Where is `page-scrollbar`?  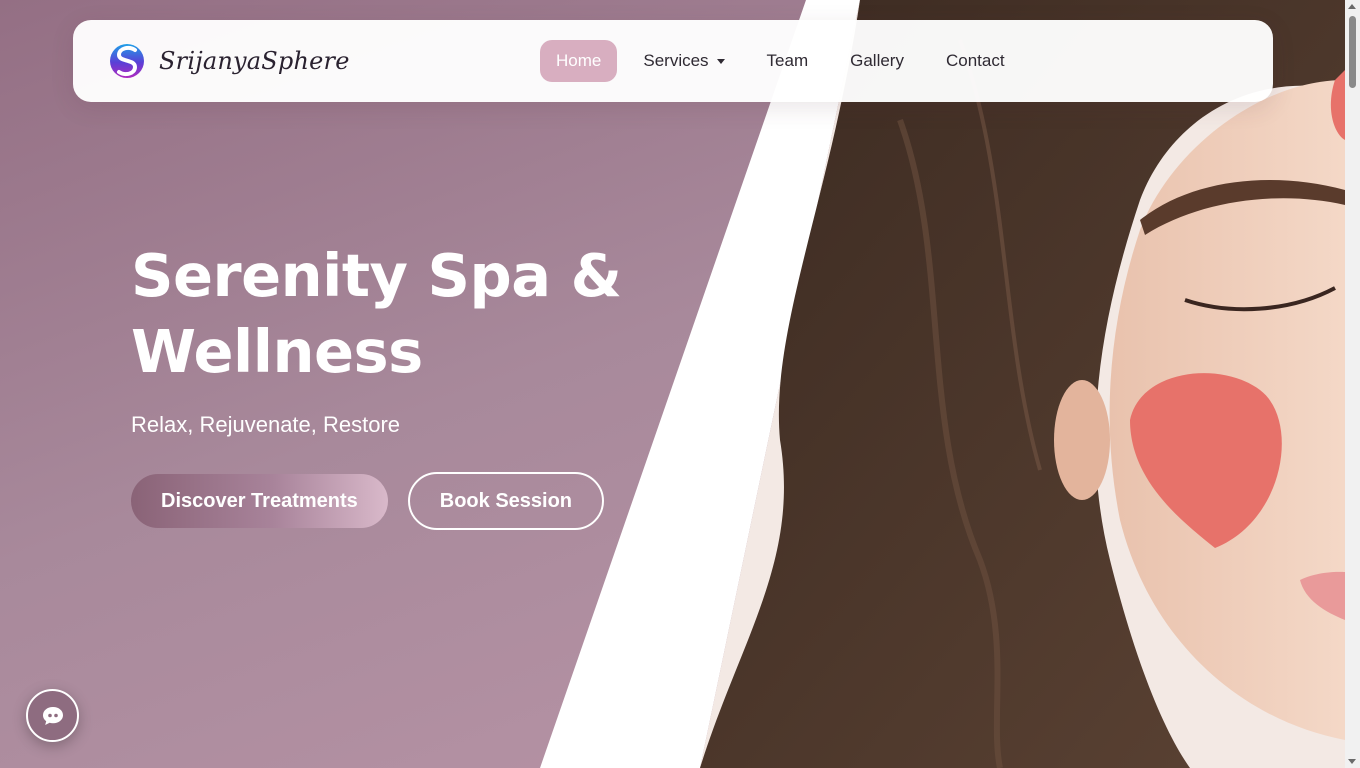
page-scrollbar is located at coordinates (1352, 384).